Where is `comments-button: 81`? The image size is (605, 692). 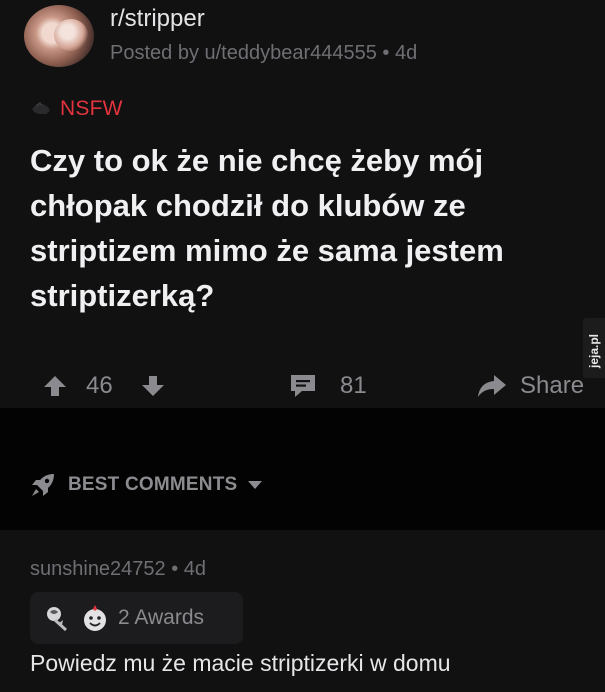
comments-button: 81 is located at coordinates (327, 386).